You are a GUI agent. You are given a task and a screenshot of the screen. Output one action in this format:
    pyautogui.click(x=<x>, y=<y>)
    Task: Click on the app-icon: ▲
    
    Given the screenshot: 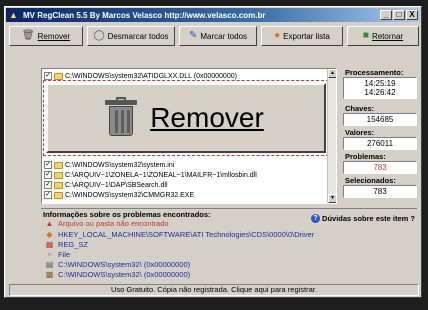 What is the action you would take?
    pyautogui.click(x=13, y=15)
    